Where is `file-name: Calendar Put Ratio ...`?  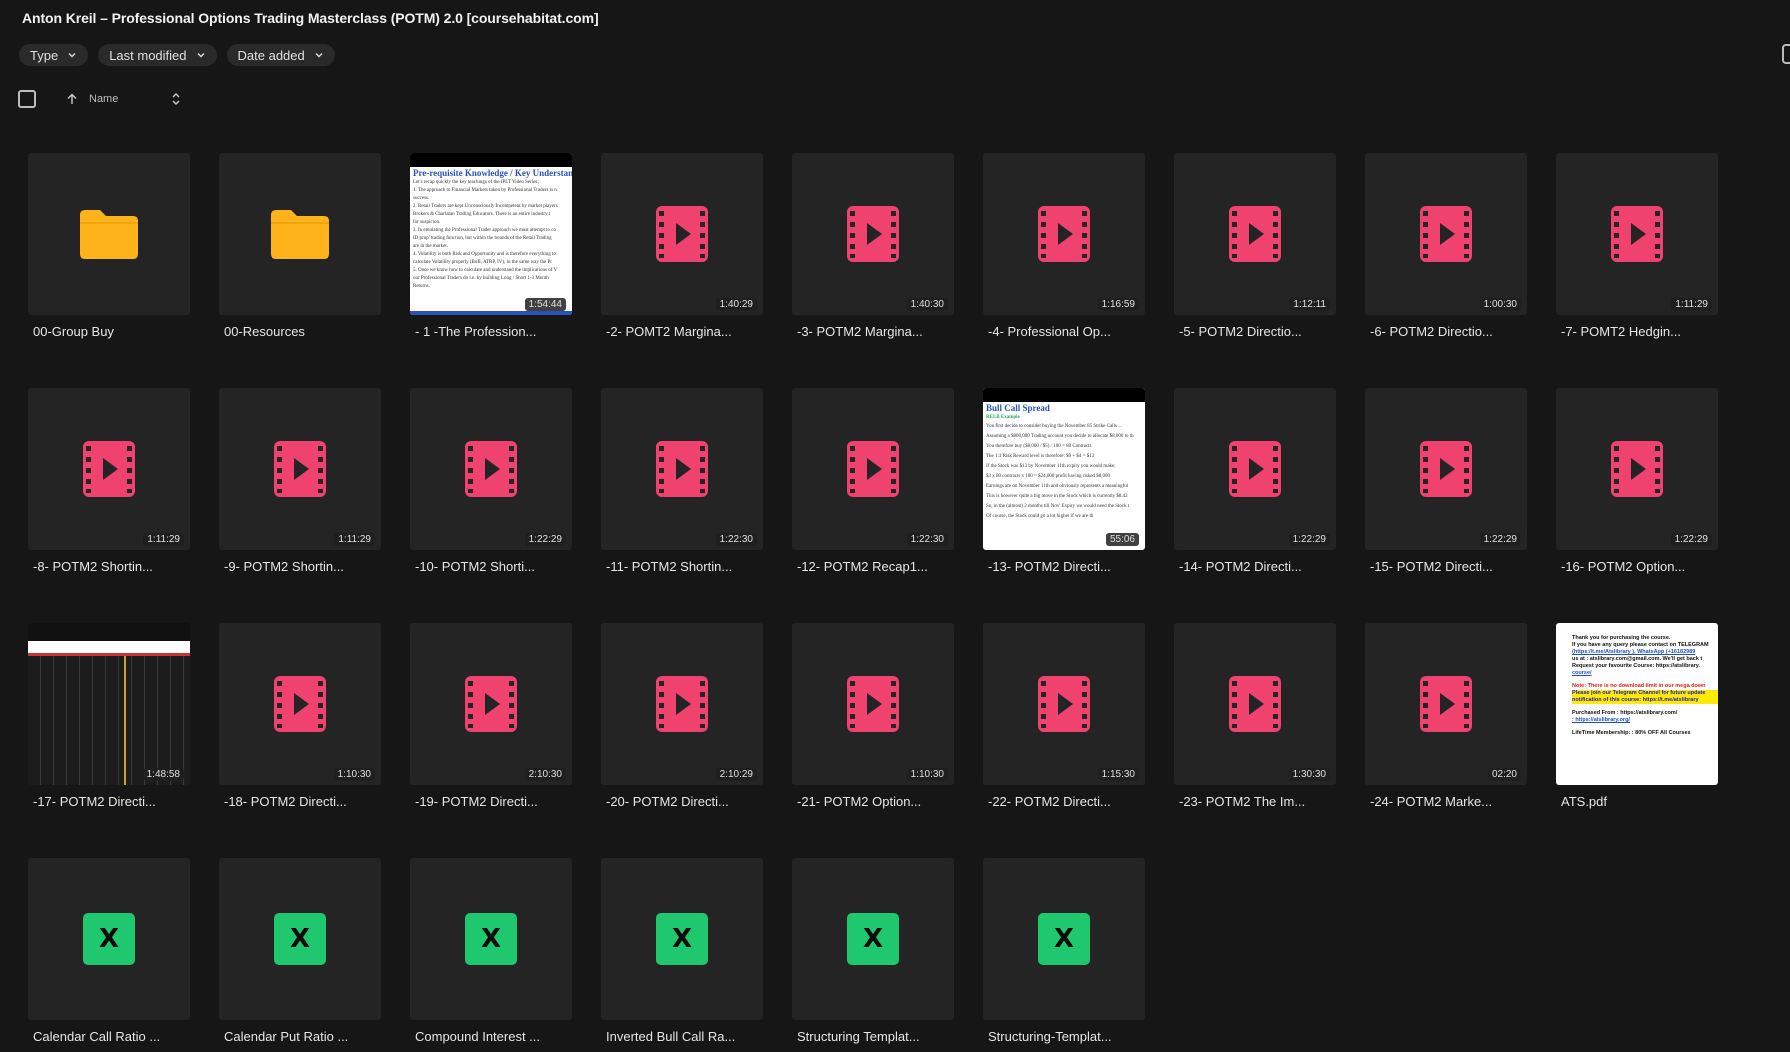 file-name: Calendar Put Ratio ... is located at coordinates (286, 1036).